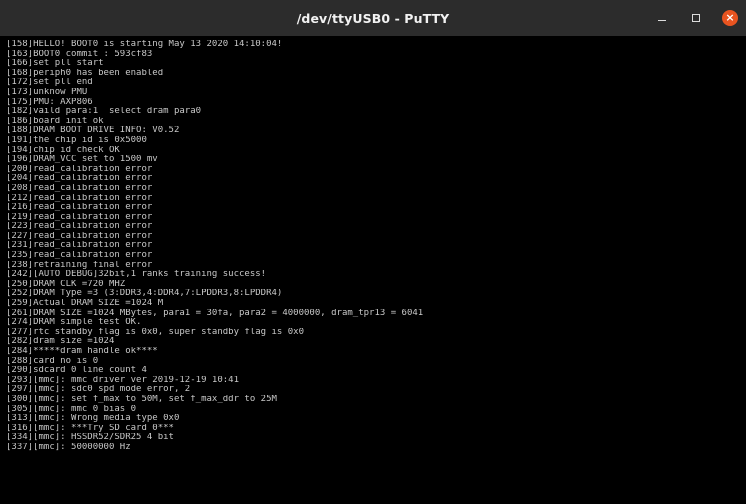 The width and height of the screenshot is (746, 504). What do you see at coordinates (79, 217) in the screenshot?
I see `terminal-line: [219]read_calibration error` at bounding box center [79, 217].